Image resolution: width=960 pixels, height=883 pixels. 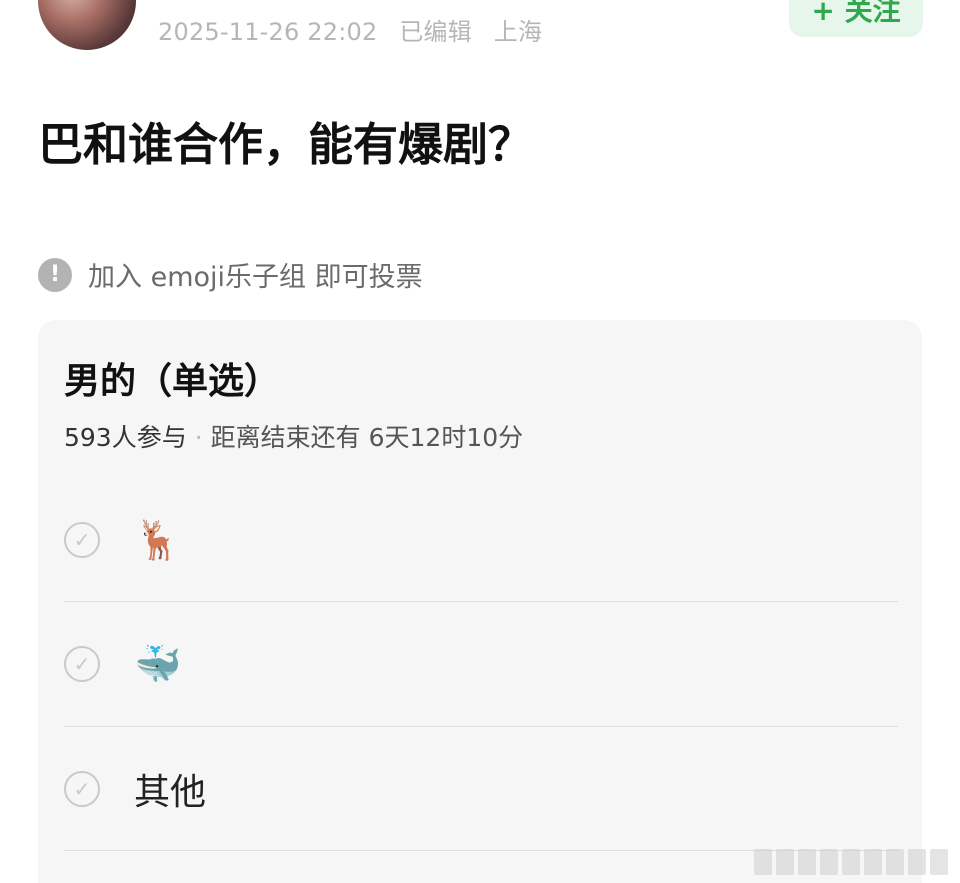 I want to click on poll-stats: 593人参与 · 距离结束还有 6天12时10分, so click(x=293, y=436).